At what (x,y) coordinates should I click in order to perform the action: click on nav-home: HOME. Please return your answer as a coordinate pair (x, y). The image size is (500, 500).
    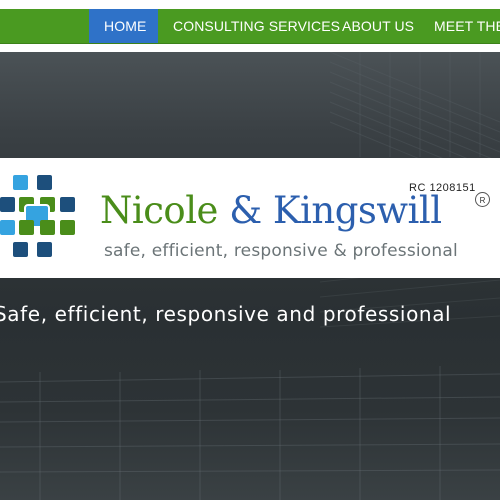
    Looking at the image, I should click on (123, 26).